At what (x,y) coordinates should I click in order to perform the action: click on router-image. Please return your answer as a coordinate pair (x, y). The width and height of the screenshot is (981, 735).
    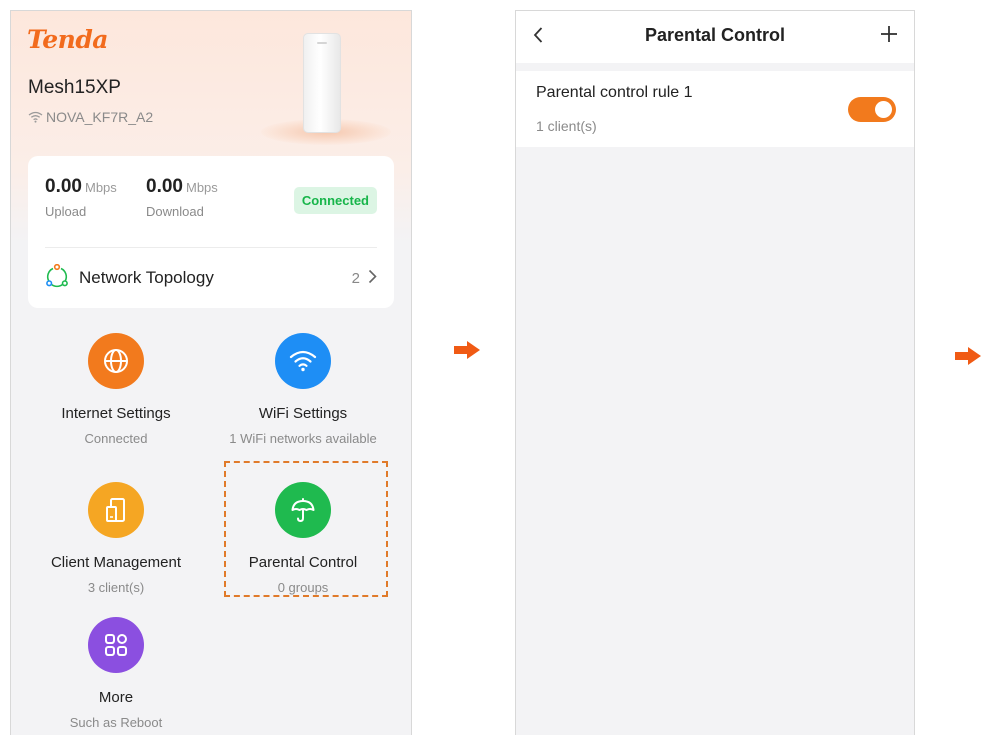
    Looking at the image, I should click on (322, 83).